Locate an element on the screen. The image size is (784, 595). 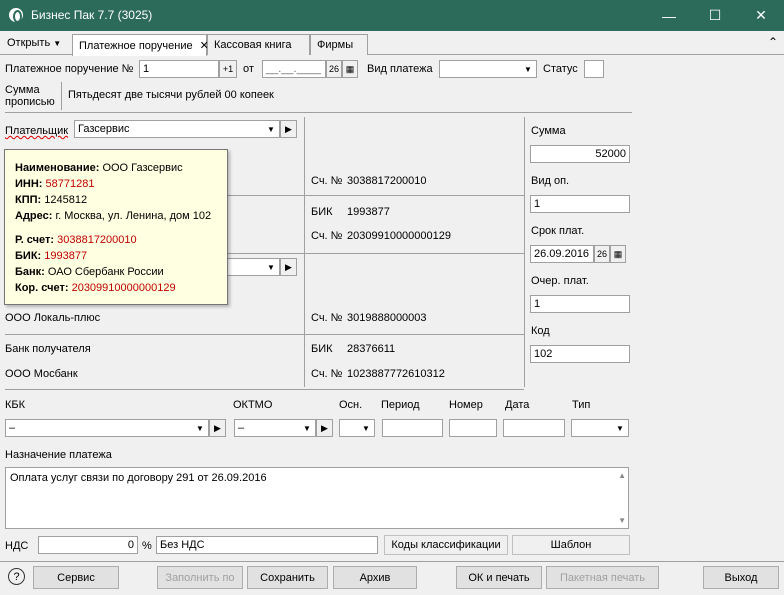
tab-firms: Фирмы is located at coordinates (339, 44).